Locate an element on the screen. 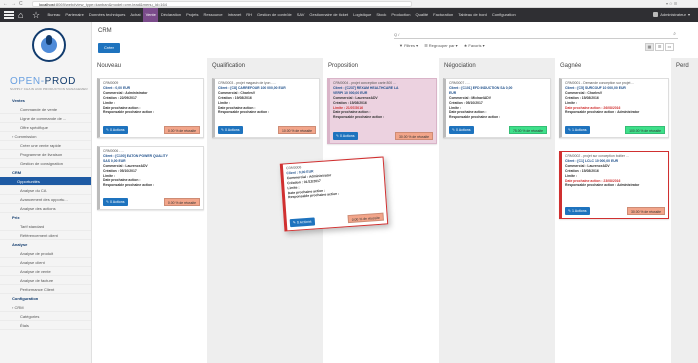 Image resolution: width=698 pixels, height=363 pixels. menu-item-0: Bureau is located at coordinates (54, 15).